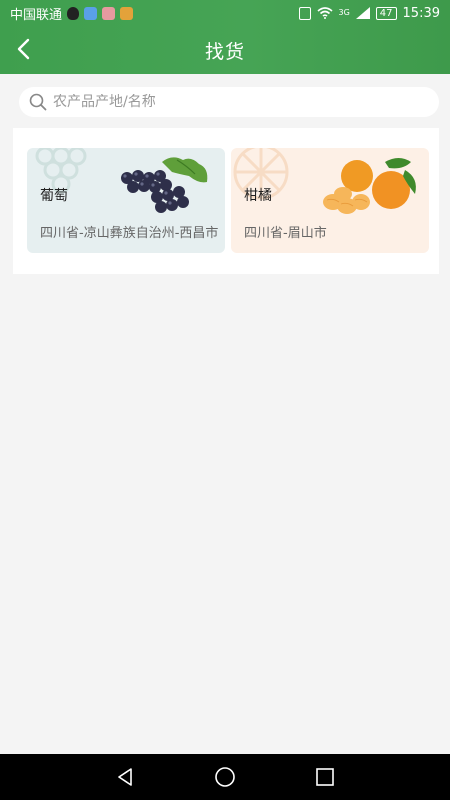 The height and width of the screenshot is (800, 450). What do you see at coordinates (225, 13) in the screenshot?
I see `status-bar: 中国联通 3G 47 15:39` at bounding box center [225, 13].